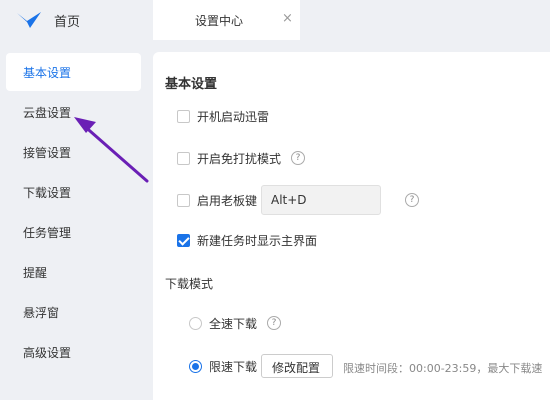  Describe the element at coordinates (67, 22) in the screenshot. I see `home-label: 首页` at that location.